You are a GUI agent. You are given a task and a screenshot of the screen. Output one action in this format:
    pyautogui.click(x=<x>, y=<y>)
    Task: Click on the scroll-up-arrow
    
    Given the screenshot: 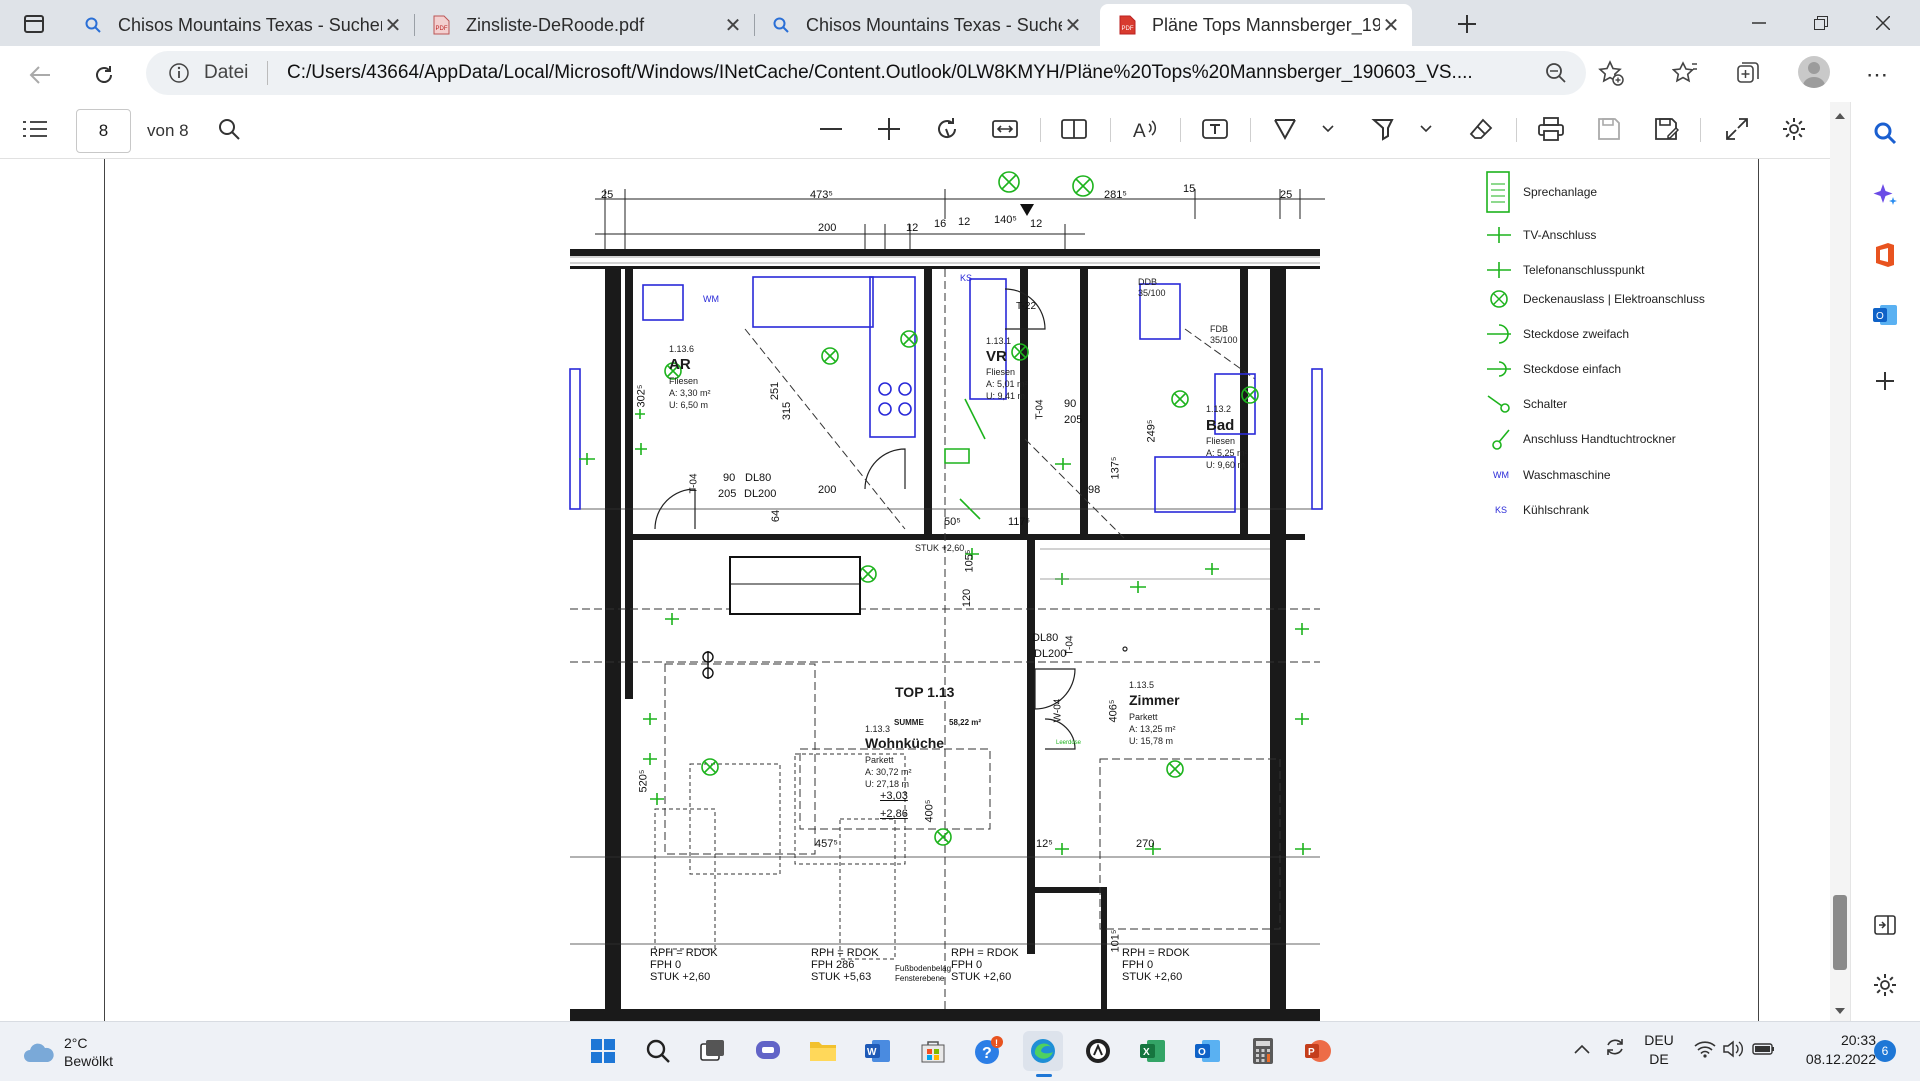 What is the action you would take?
    pyautogui.click(x=1840, y=113)
    